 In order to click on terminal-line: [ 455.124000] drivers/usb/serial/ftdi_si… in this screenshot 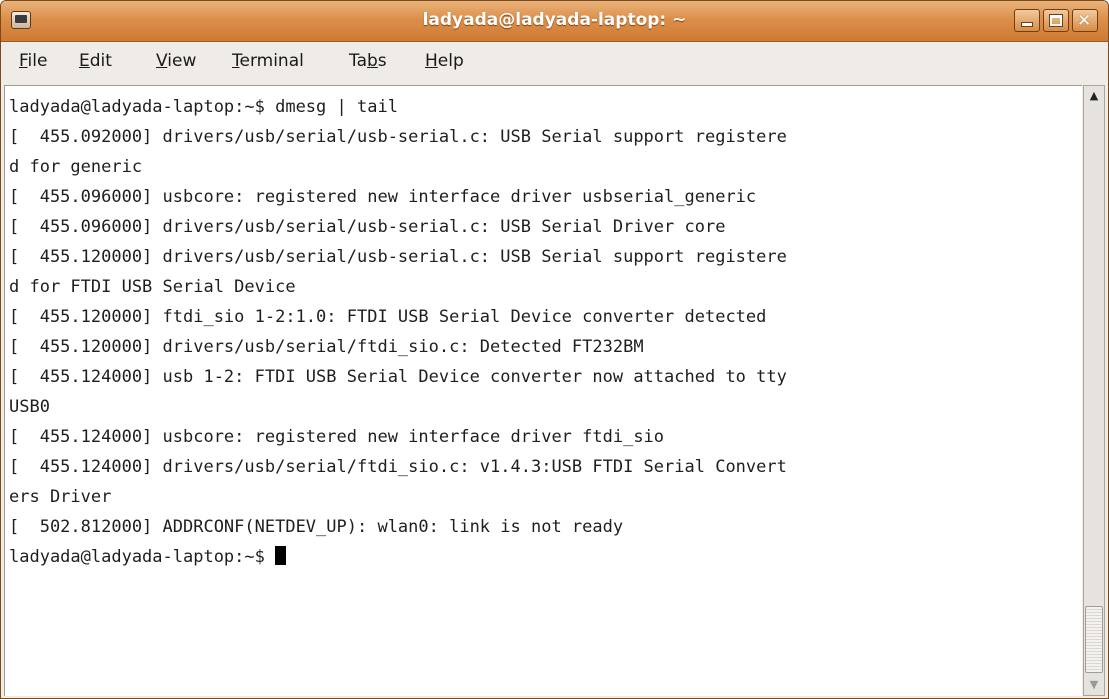, I will do `click(398, 467)`.